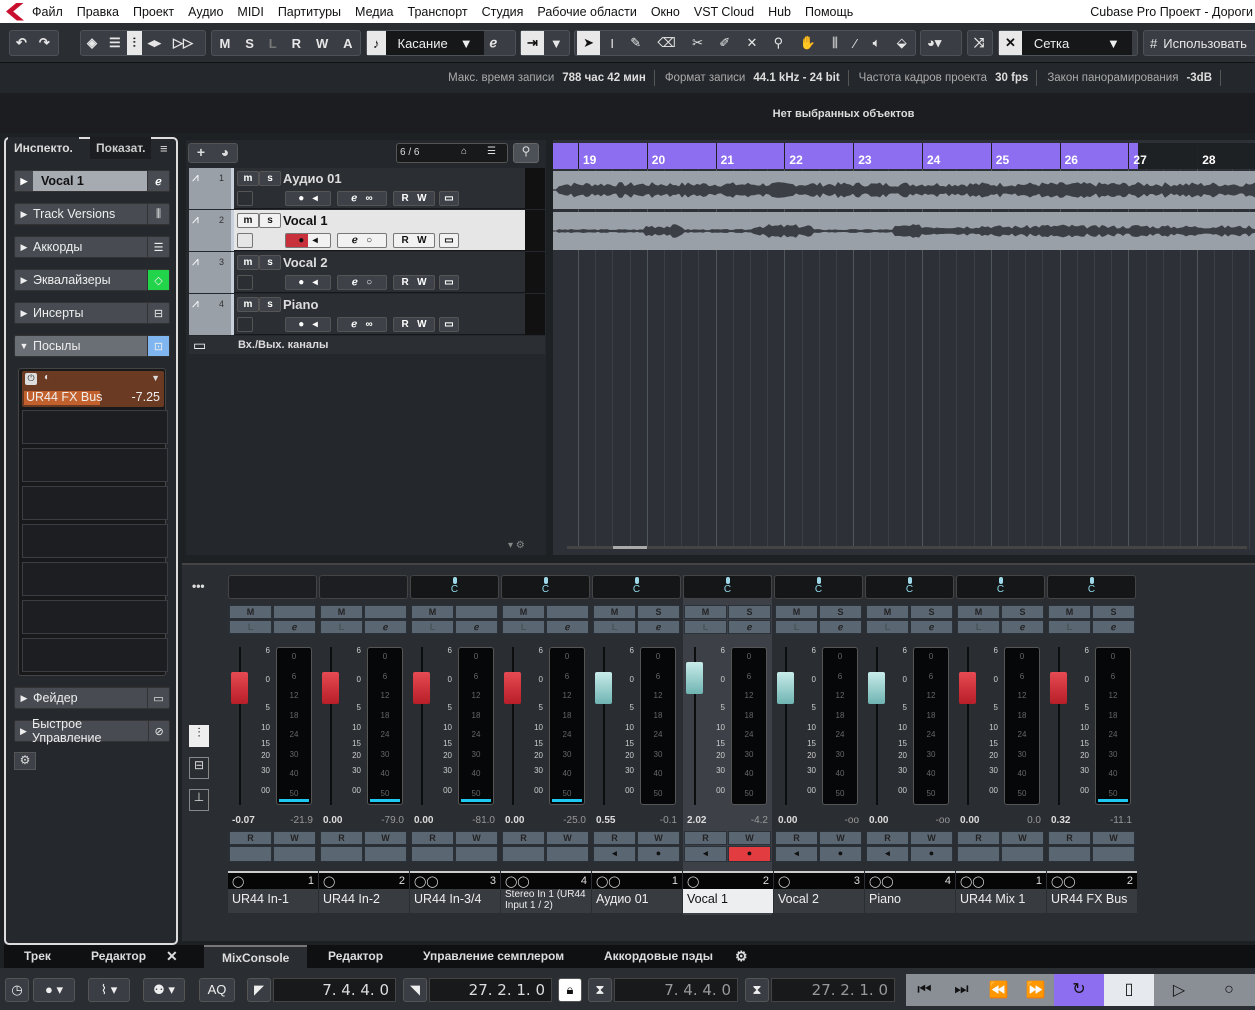  I want to click on chevron-down-icon: ▼, so click(155, 378).